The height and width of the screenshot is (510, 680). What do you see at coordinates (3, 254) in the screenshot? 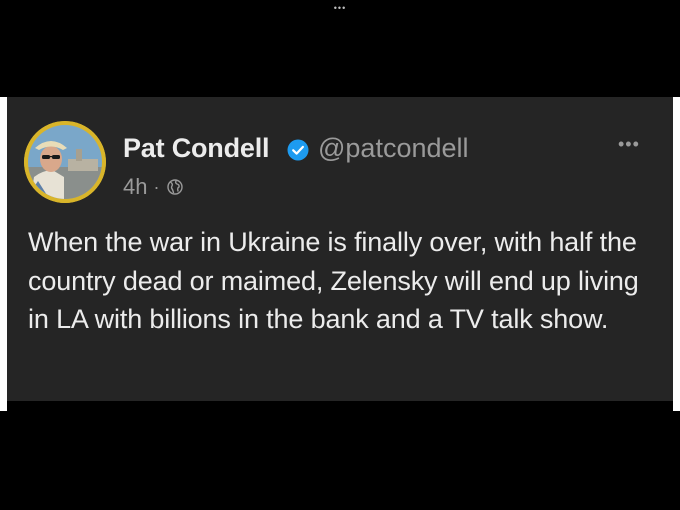
I see `left-white-edge` at bounding box center [3, 254].